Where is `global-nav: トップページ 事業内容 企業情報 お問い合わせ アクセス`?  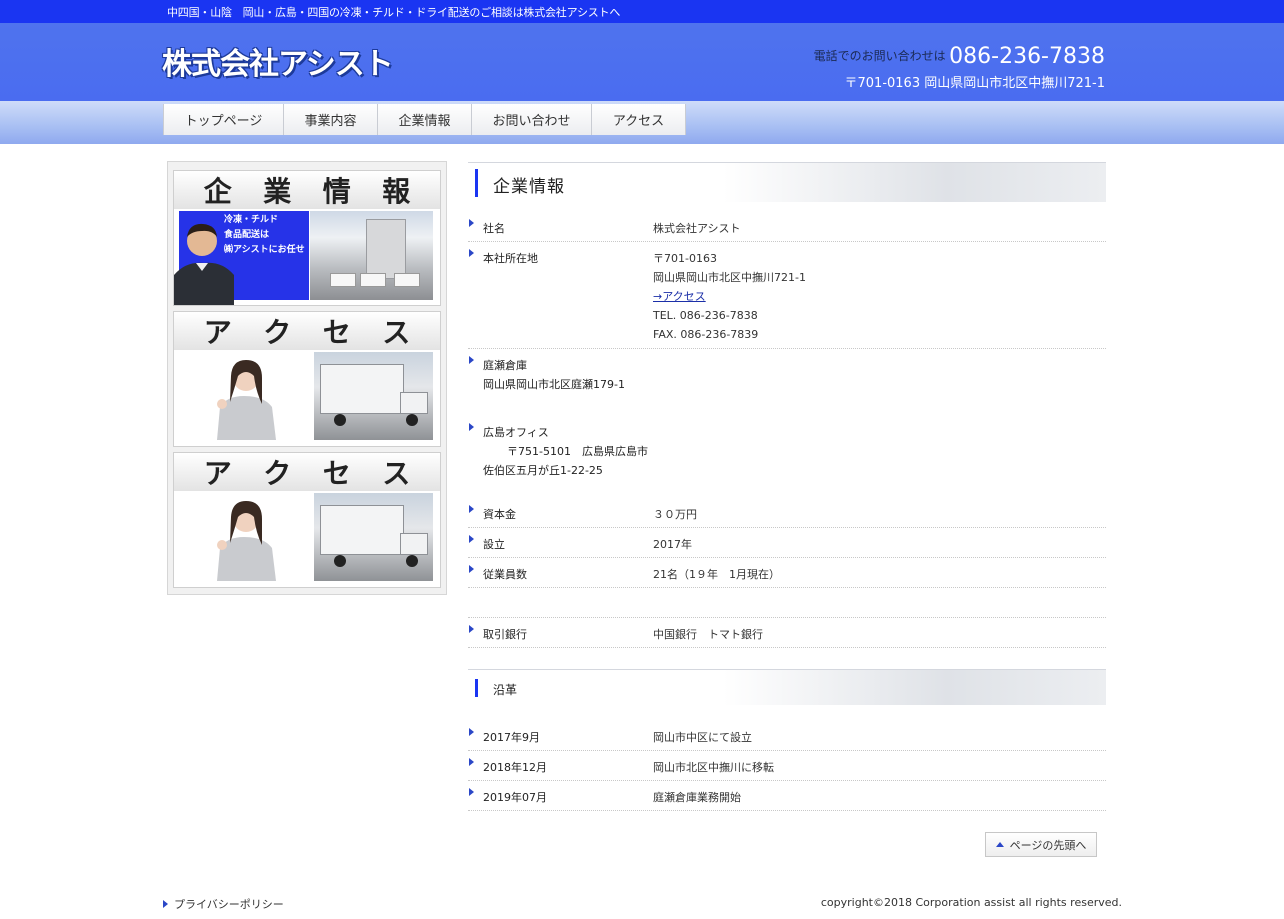
global-nav: トップページ 事業内容 企業情報 お問い合わせ アクセス is located at coordinates (424, 119).